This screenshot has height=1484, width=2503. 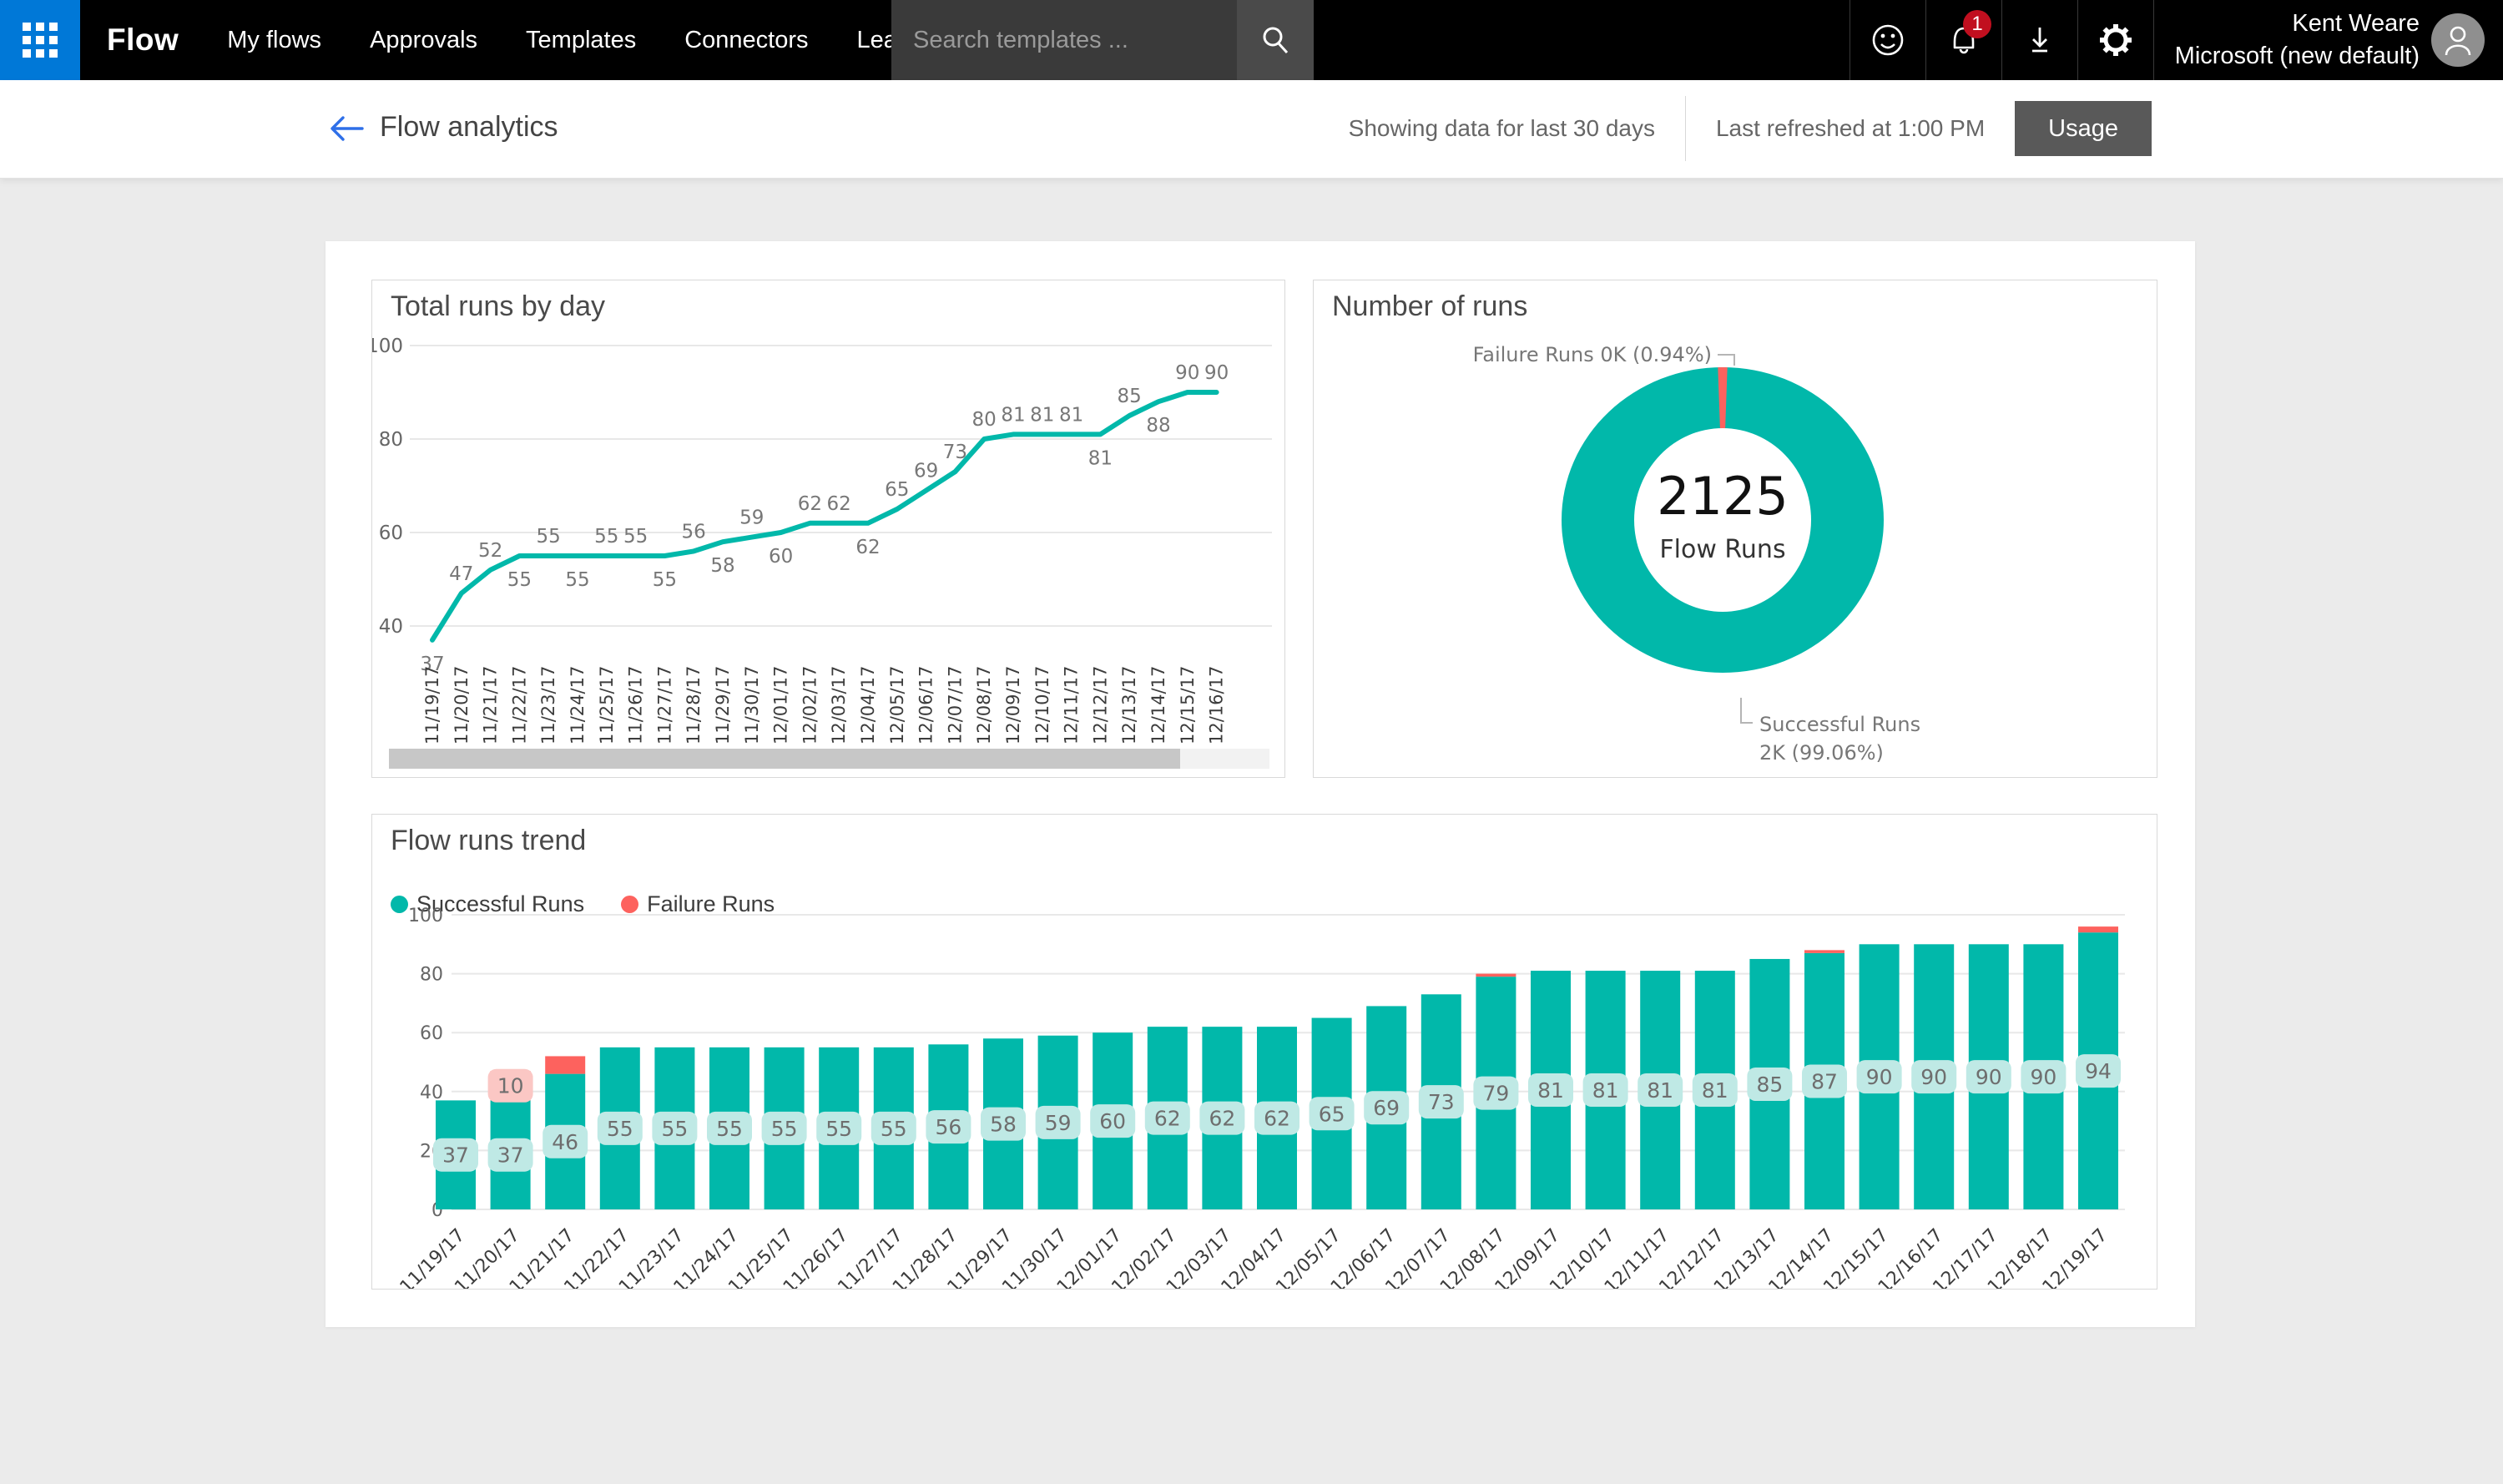 What do you see at coordinates (581, 40) in the screenshot?
I see `nav-item-templates: Templates` at bounding box center [581, 40].